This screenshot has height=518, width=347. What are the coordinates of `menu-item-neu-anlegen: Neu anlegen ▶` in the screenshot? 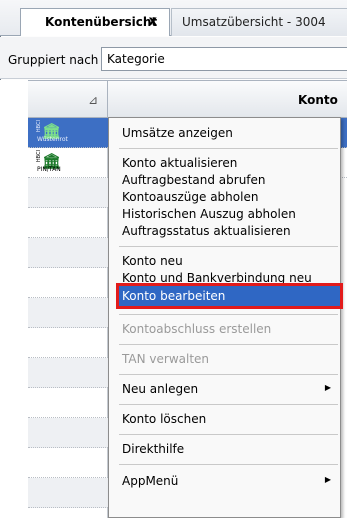 It's located at (229, 389).